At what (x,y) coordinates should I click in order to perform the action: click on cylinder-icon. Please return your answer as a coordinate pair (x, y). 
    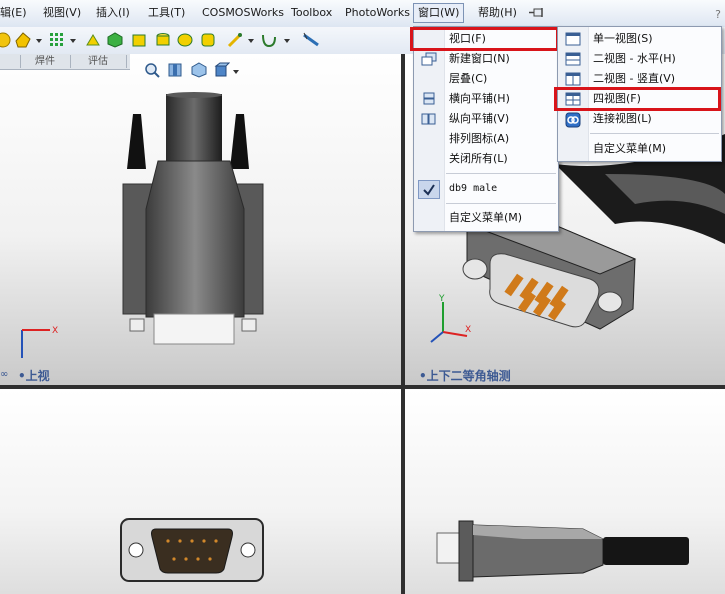
    Looking at the image, I should click on (163, 40).